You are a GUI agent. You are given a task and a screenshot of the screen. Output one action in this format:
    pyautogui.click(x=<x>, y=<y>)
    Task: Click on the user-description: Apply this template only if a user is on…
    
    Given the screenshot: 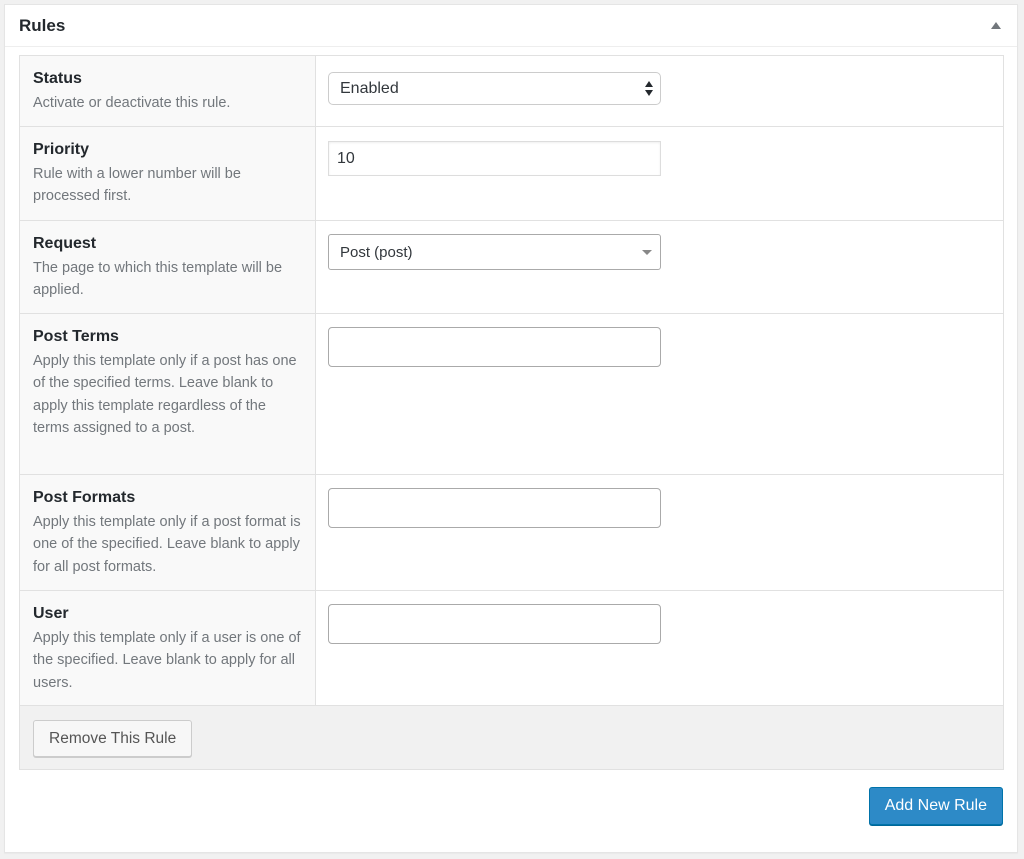 What is the action you would take?
    pyautogui.click(x=167, y=660)
    